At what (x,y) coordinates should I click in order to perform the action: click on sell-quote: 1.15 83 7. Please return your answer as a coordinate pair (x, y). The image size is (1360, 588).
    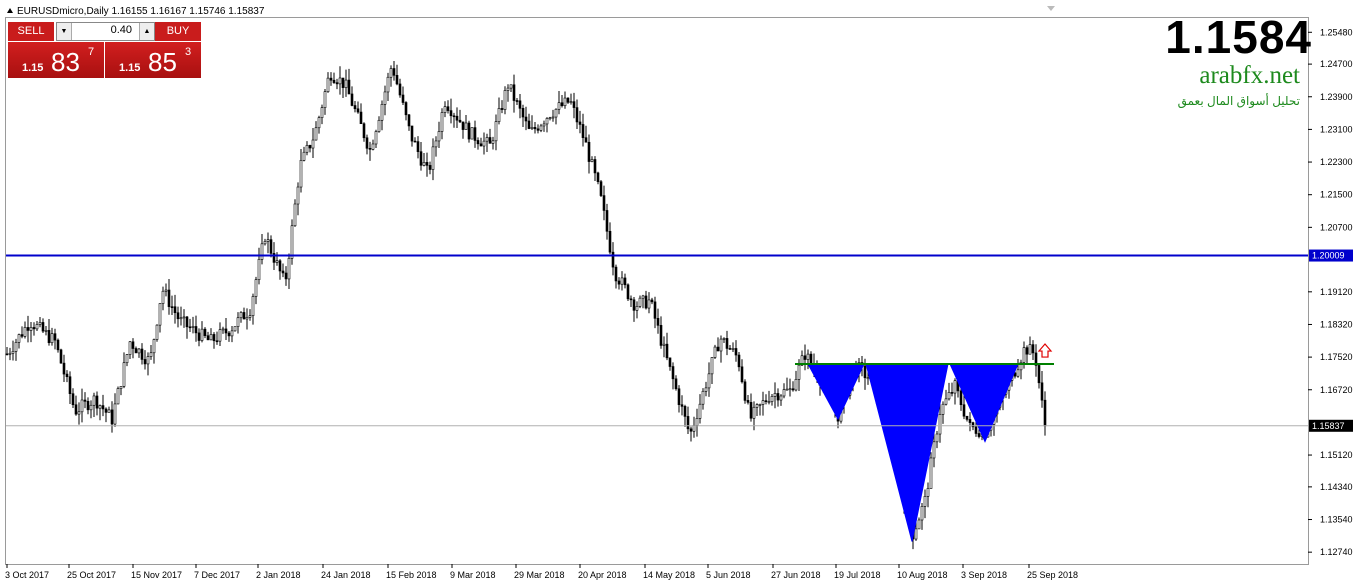
    Looking at the image, I should click on (56, 60).